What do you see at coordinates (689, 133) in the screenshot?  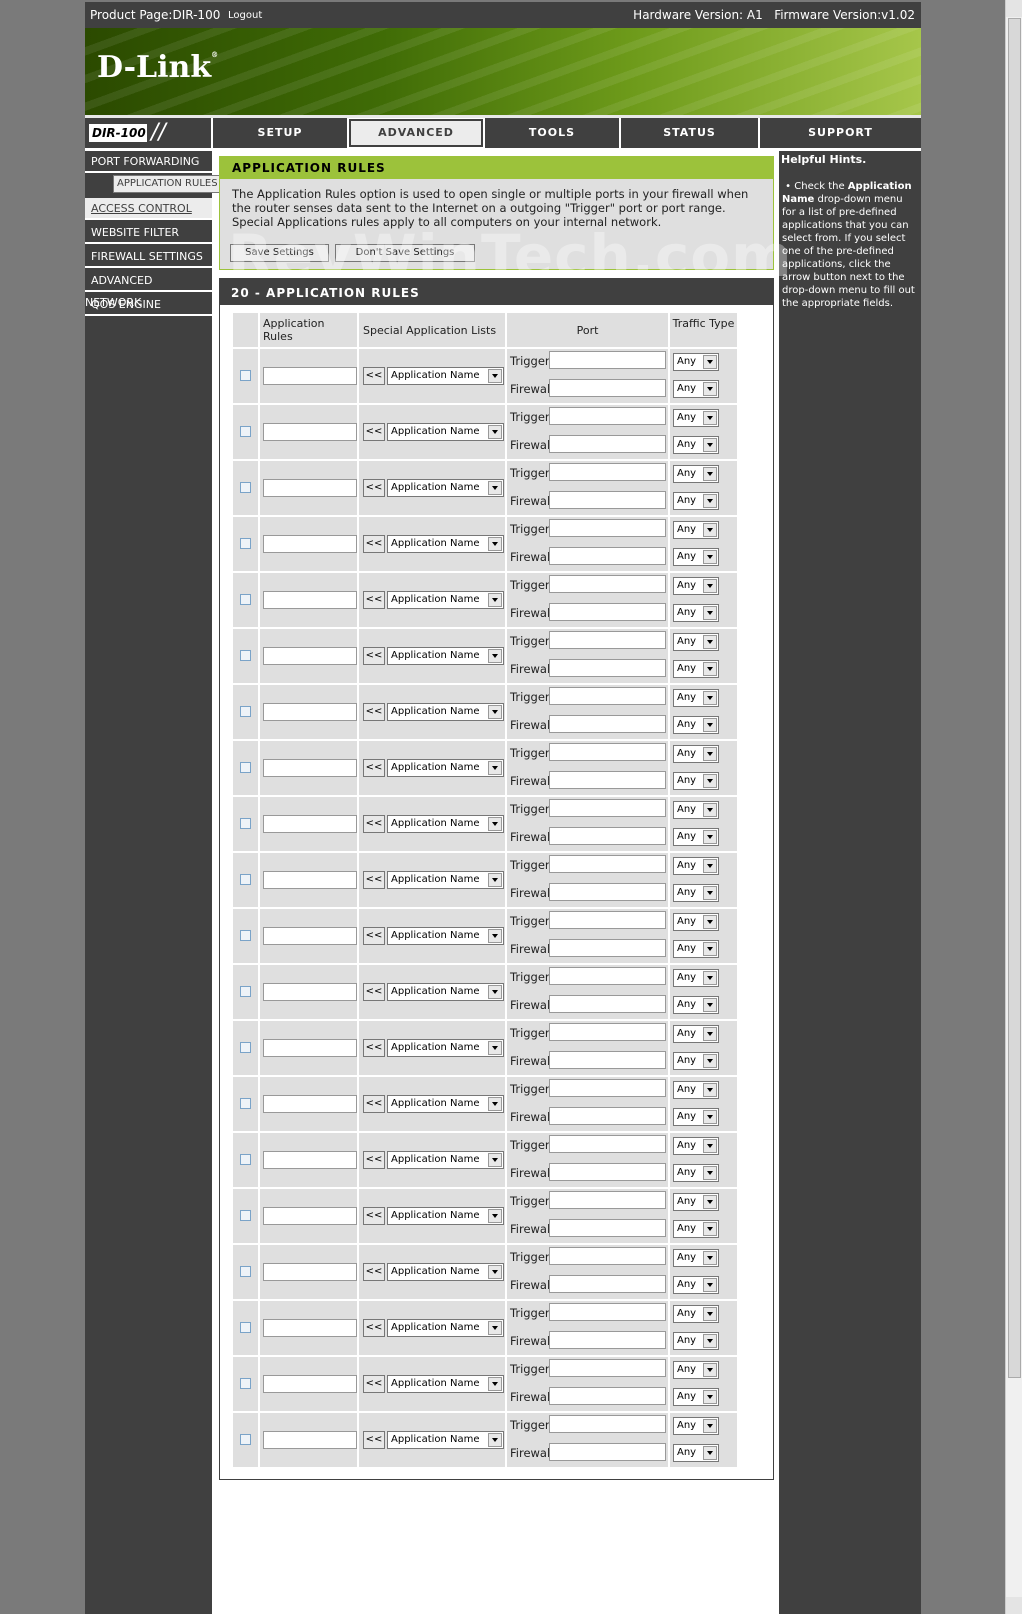 I see `tab-status: STATUS` at bounding box center [689, 133].